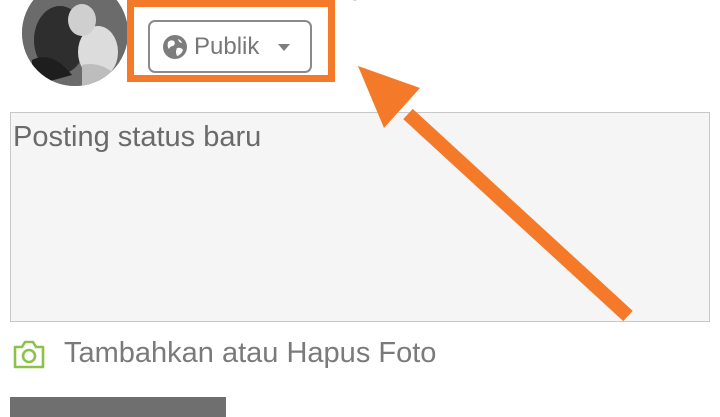 The height and width of the screenshot is (417, 720). I want to click on avatar, so click(75, 43).